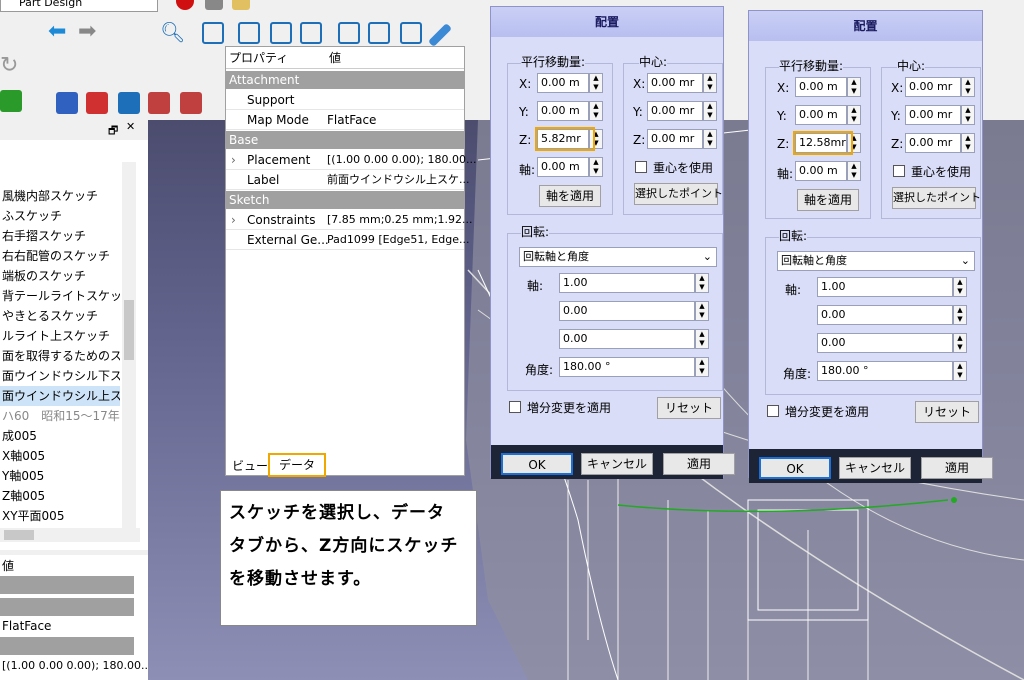  Describe the element at coordinates (60, 196) in the screenshot. I see `tree-item: 風機内部スケッチ` at that location.